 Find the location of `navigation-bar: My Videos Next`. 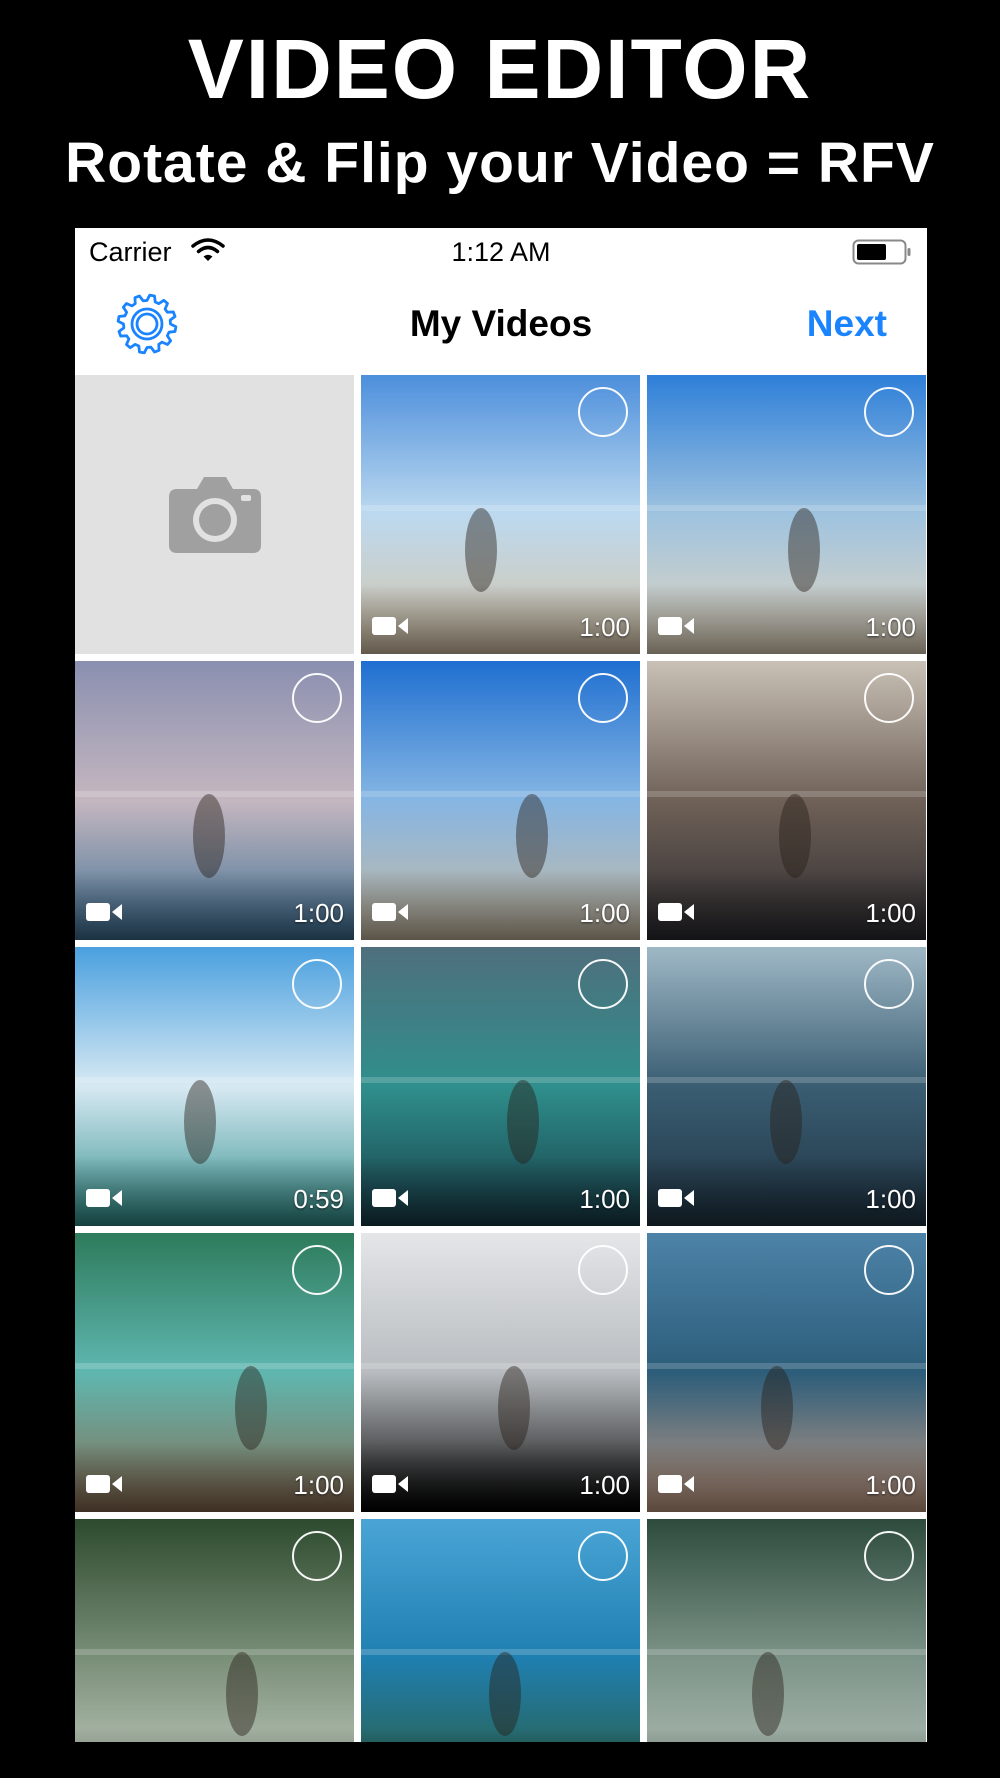

navigation-bar: My Videos Next is located at coordinates (501, 324).